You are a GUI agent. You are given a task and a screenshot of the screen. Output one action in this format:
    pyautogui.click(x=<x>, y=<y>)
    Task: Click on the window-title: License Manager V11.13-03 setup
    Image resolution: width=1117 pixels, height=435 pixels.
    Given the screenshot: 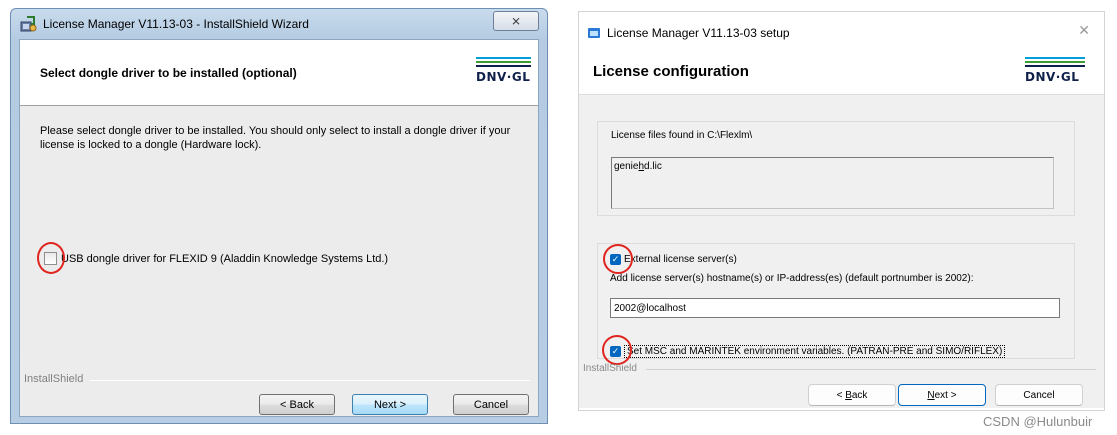 What is the action you would take?
    pyautogui.click(x=698, y=33)
    